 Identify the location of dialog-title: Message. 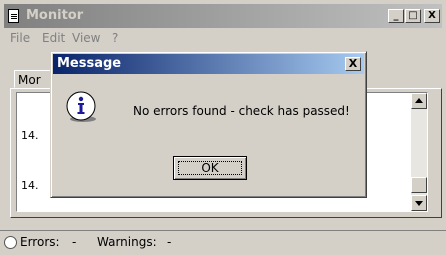
(89, 63).